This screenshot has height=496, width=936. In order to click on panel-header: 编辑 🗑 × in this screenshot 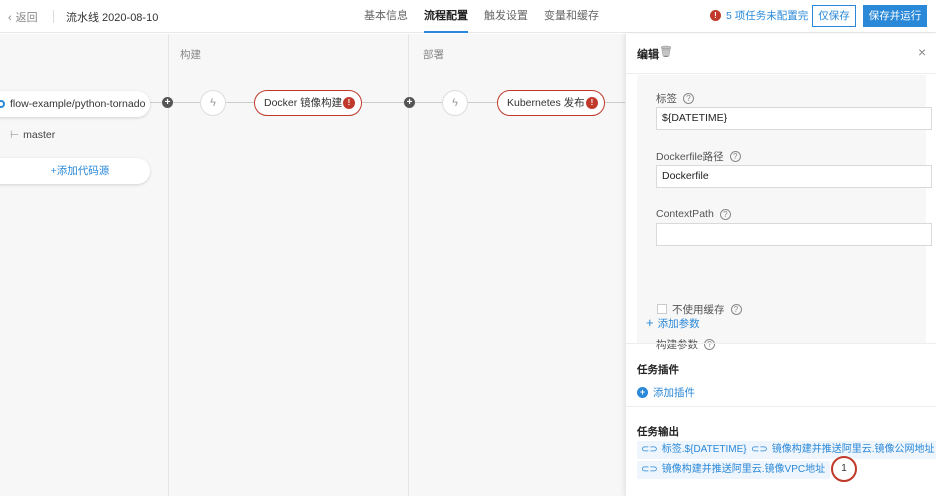, I will do `click(781, 54)`.